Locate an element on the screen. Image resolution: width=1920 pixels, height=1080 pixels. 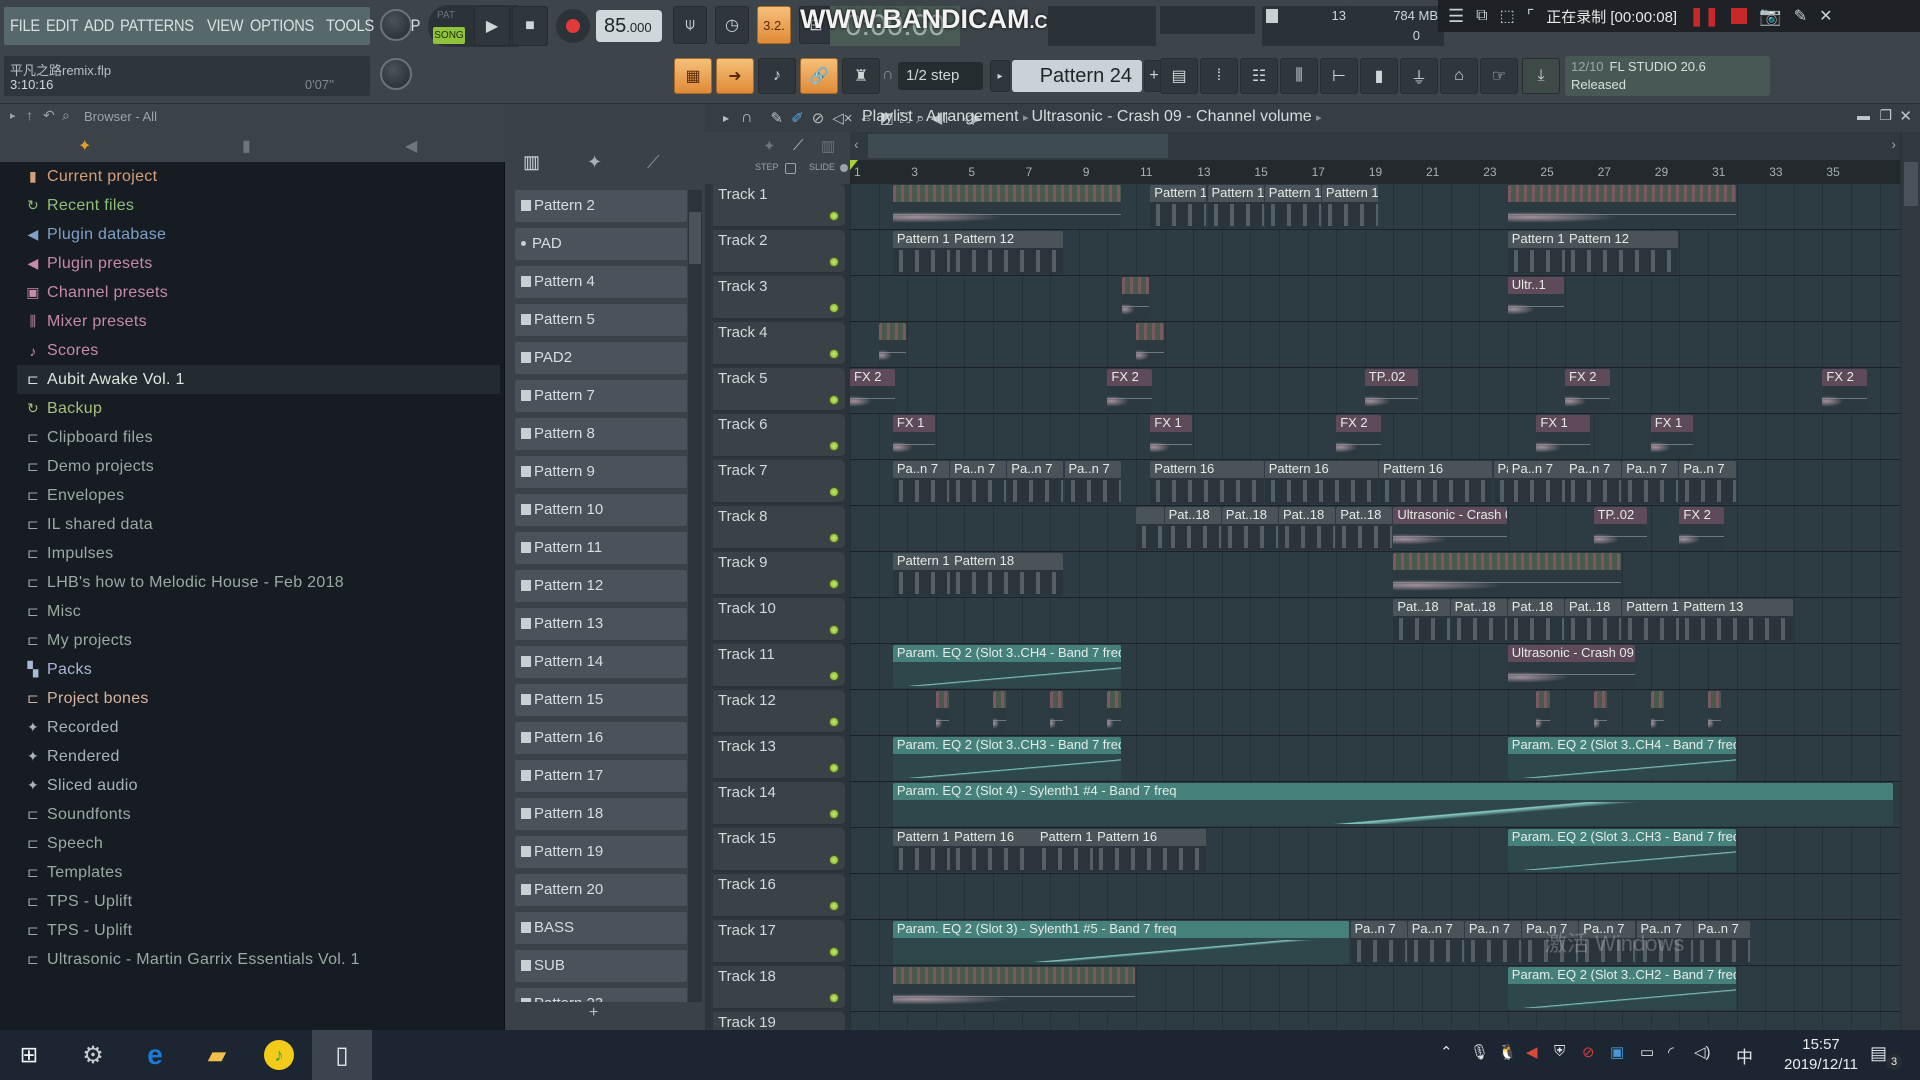
browser-item: ◀ Plugin presets is located at coordinates (258, 263).